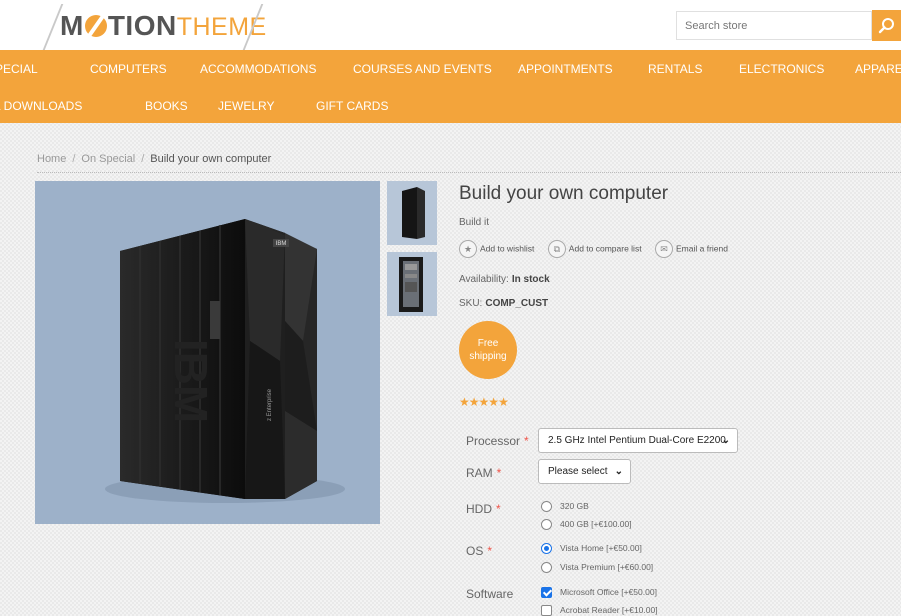 This screenshot has height=616, width=901. I want to click on free-shipping-badge: Free shipping, so click(488, 350).